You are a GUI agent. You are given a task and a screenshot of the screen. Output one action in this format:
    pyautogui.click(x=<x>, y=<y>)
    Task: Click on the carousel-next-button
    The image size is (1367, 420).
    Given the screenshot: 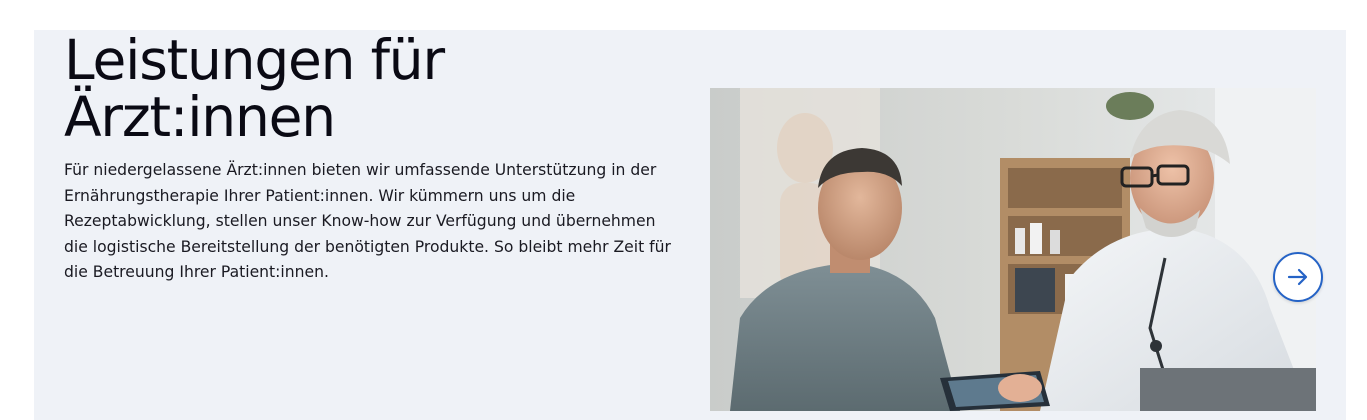 What is the action you would take?
    pyautogui.click(x=1298, y=277)
    